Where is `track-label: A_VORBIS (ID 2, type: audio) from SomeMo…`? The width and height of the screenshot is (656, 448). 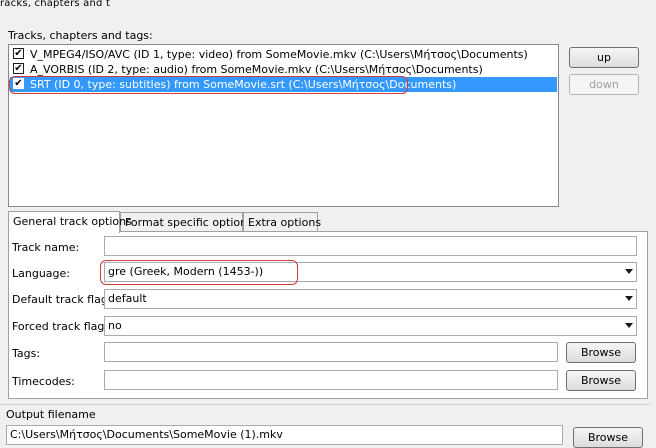
track-label: A_VORBIS (ID 2, type: audio) from SomeMo… is located at coordinates (256, 69).